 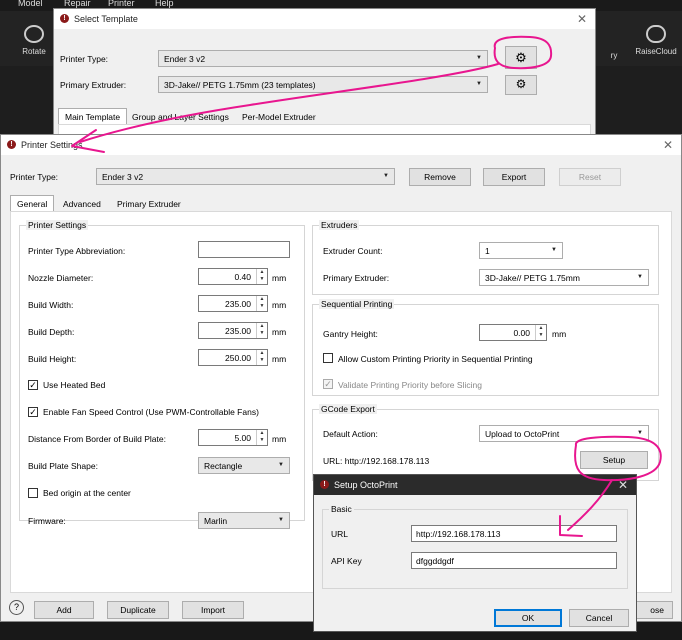 What do you see at coordinates (87, 493) in the screenshot?
I see `bed-origin-label: Bed origin at the center` at bounding box center [87, 493].